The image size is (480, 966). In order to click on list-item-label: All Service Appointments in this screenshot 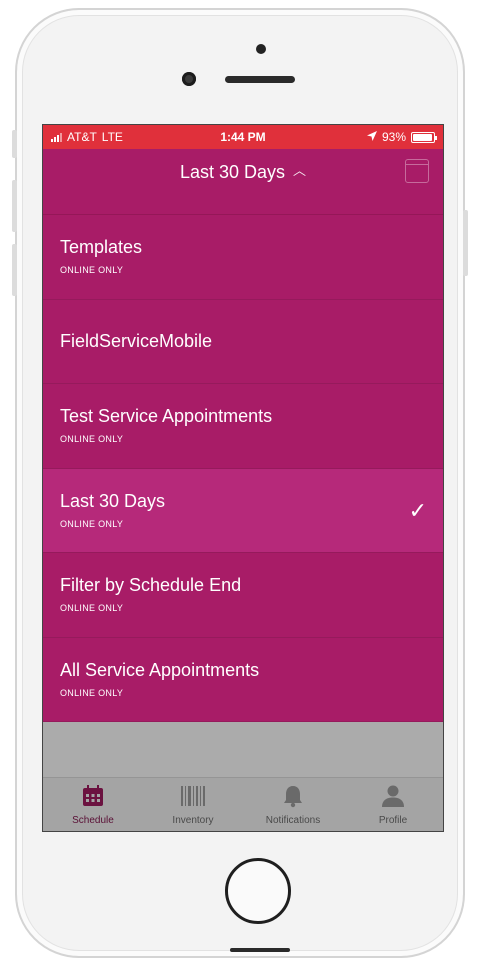, I will do `click(160, 669)`.